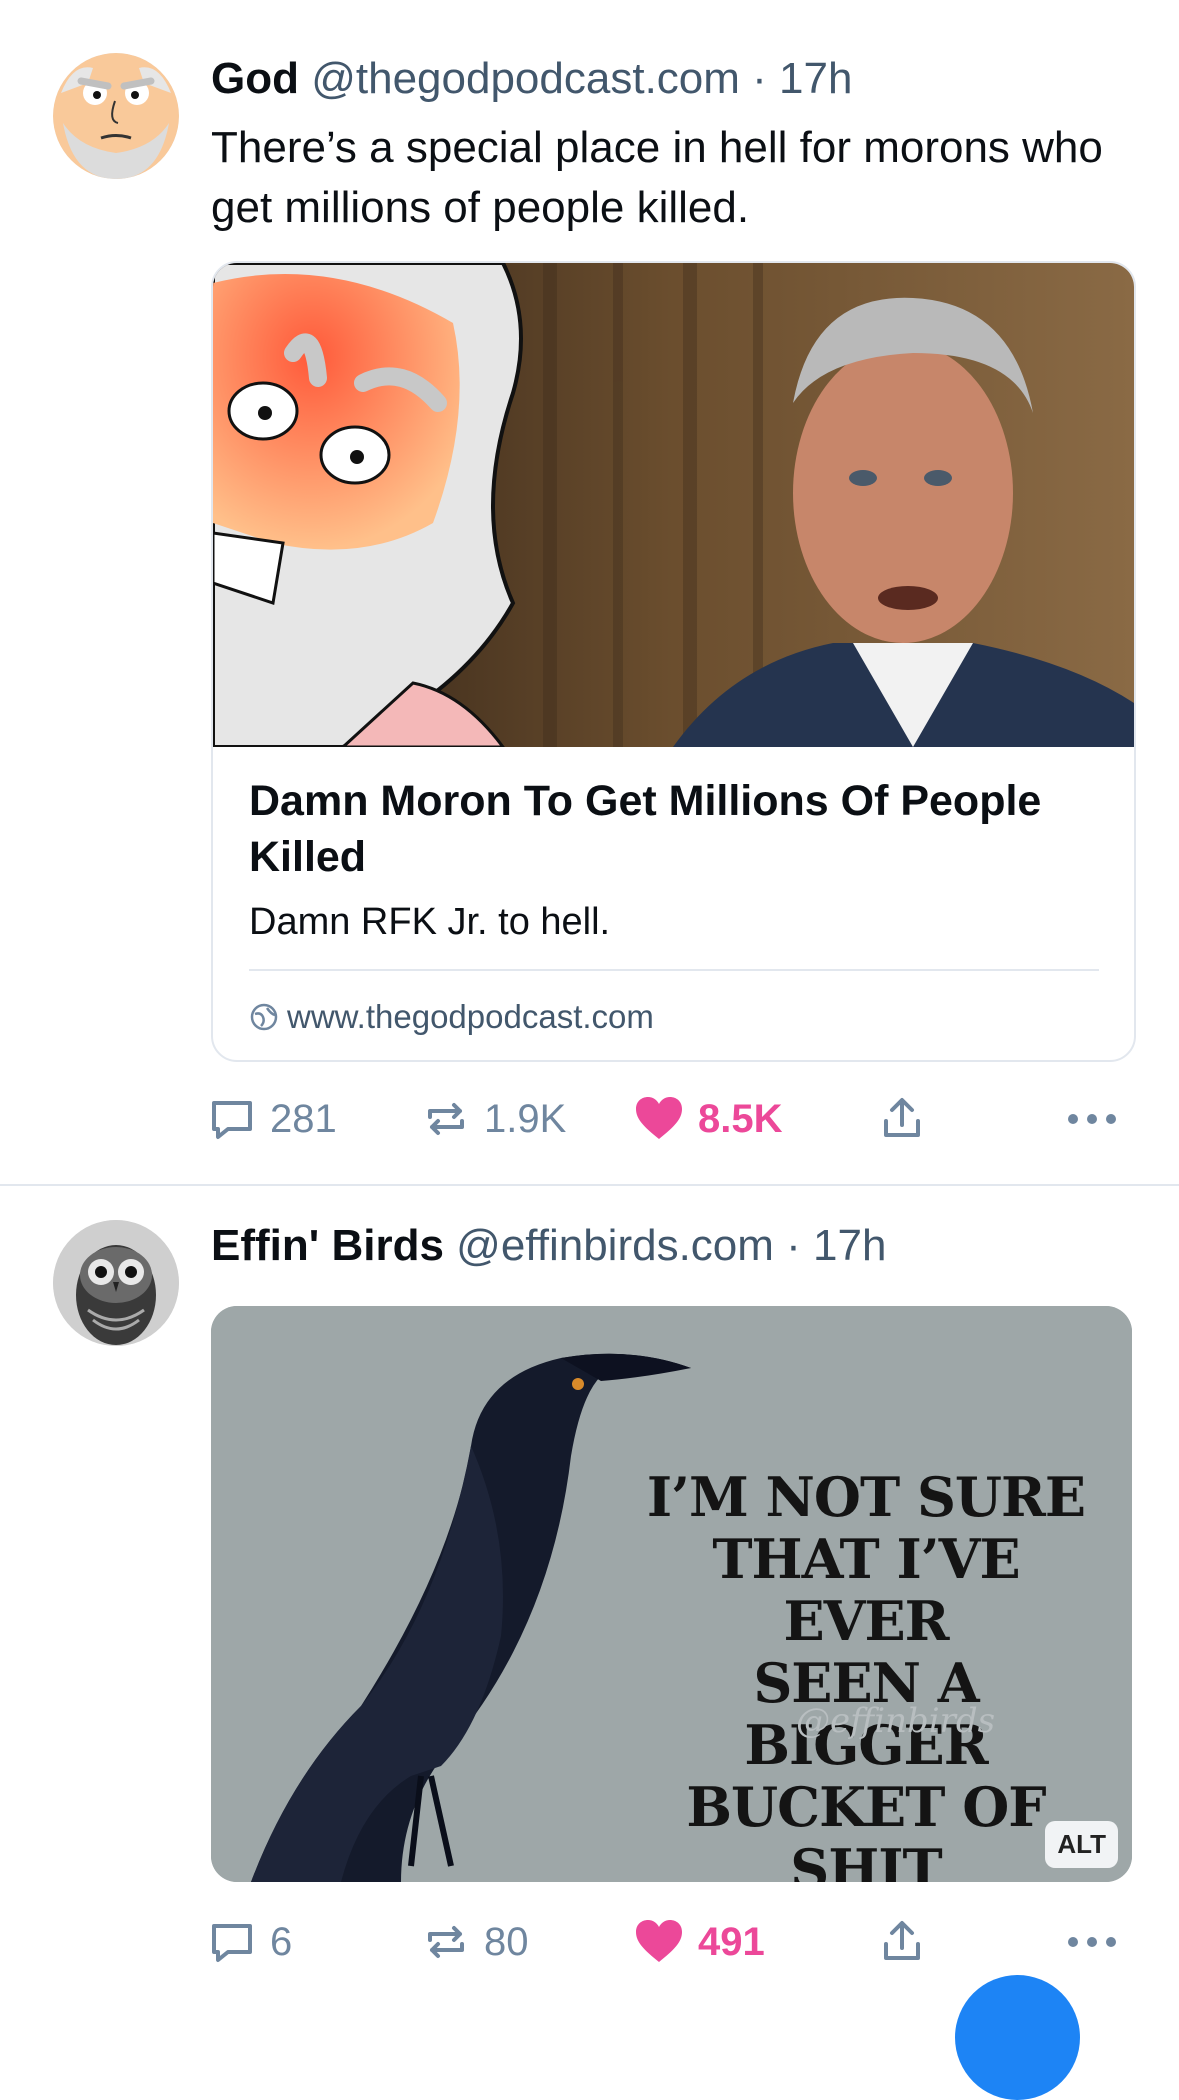 Image resolution: width=1179 pixels, height=2100 pixels. What do you see at coordinates (615, 1245) in the screenshot?
I see `author-handle: @effinbirds.com` at bounding box center [615, 1245].